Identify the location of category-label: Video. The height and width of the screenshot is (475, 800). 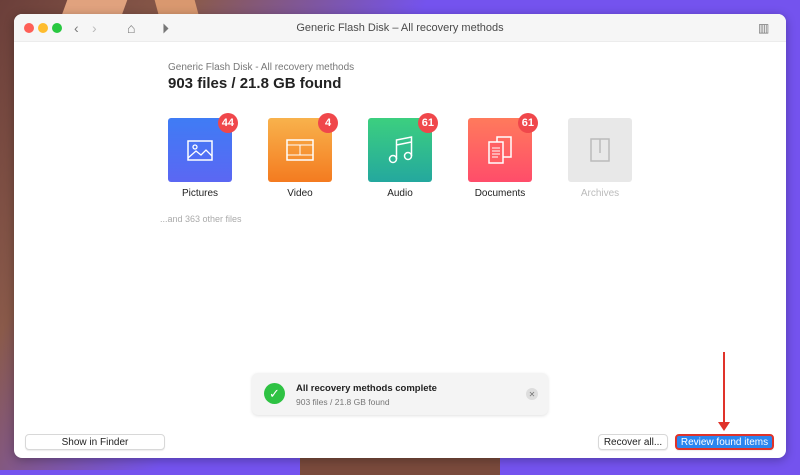
(300, 193).